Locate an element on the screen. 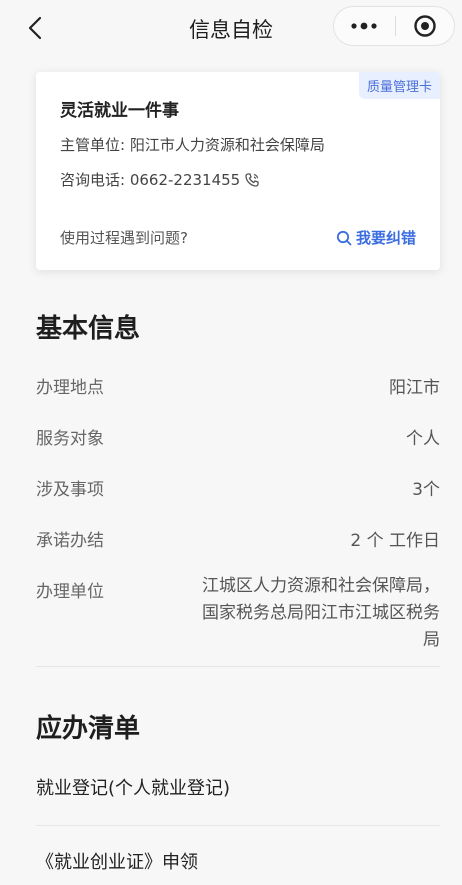 This screenshot has height=885, width=462. service-title: 灵活就业一件事 is located at coordinates (119, 111).